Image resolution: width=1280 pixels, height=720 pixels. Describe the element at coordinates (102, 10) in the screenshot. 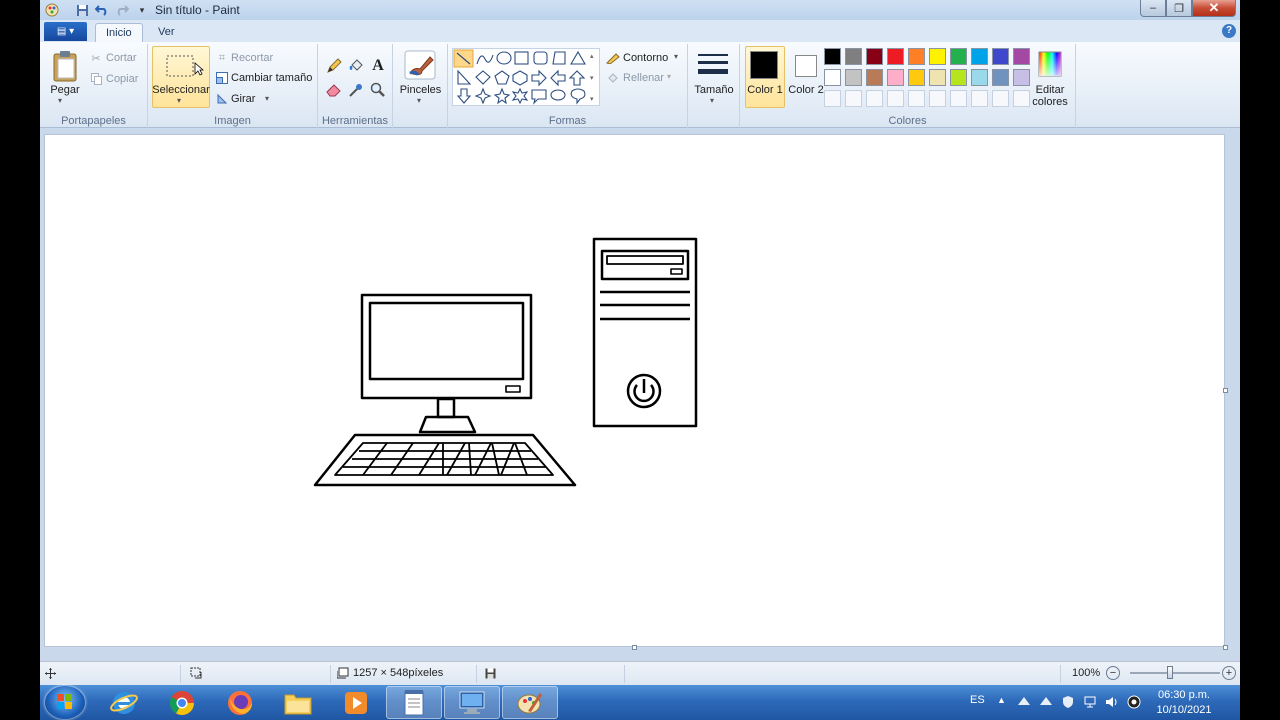

I see `undo-icon` at that location.